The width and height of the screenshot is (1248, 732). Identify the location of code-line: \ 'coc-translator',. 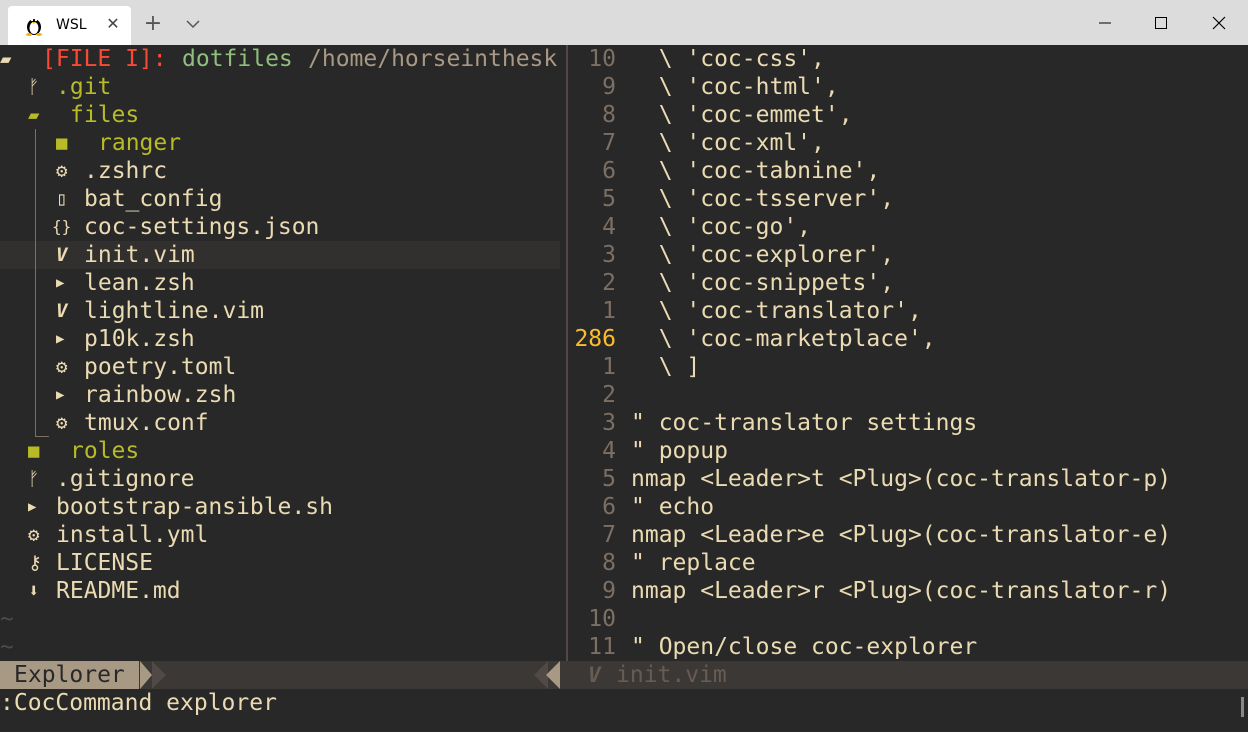
(776, 311).